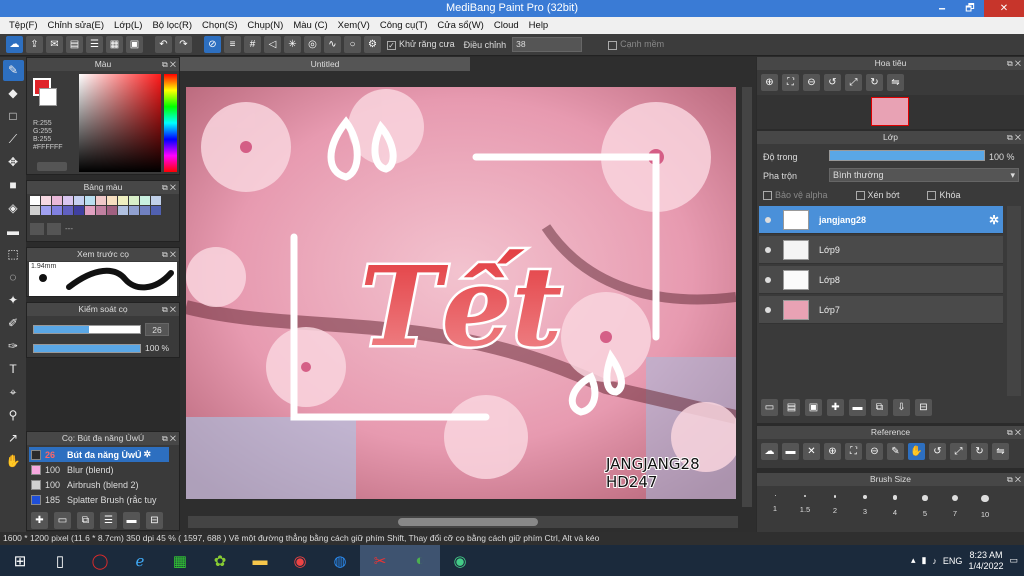  What do you see at coordinates (170, 123) in the screenshot?
I see `hue-slider` at bounding box center [170, 123].